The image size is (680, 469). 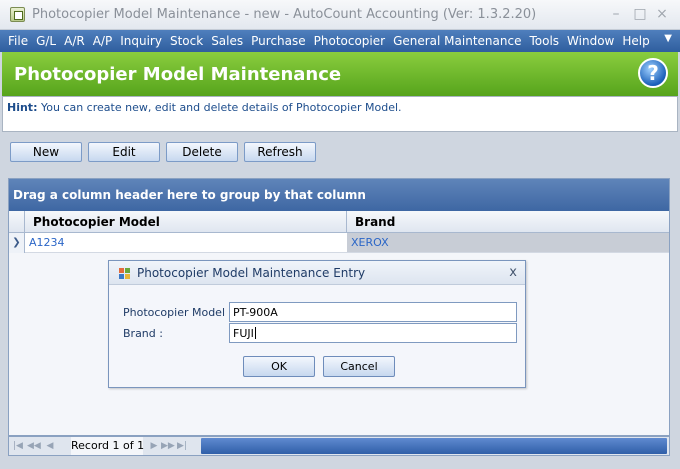 What do you see at coordinates (186, 243) in the screenshot?
I see `table-row-model-cell: A1234` at bounding box center [186, 243].